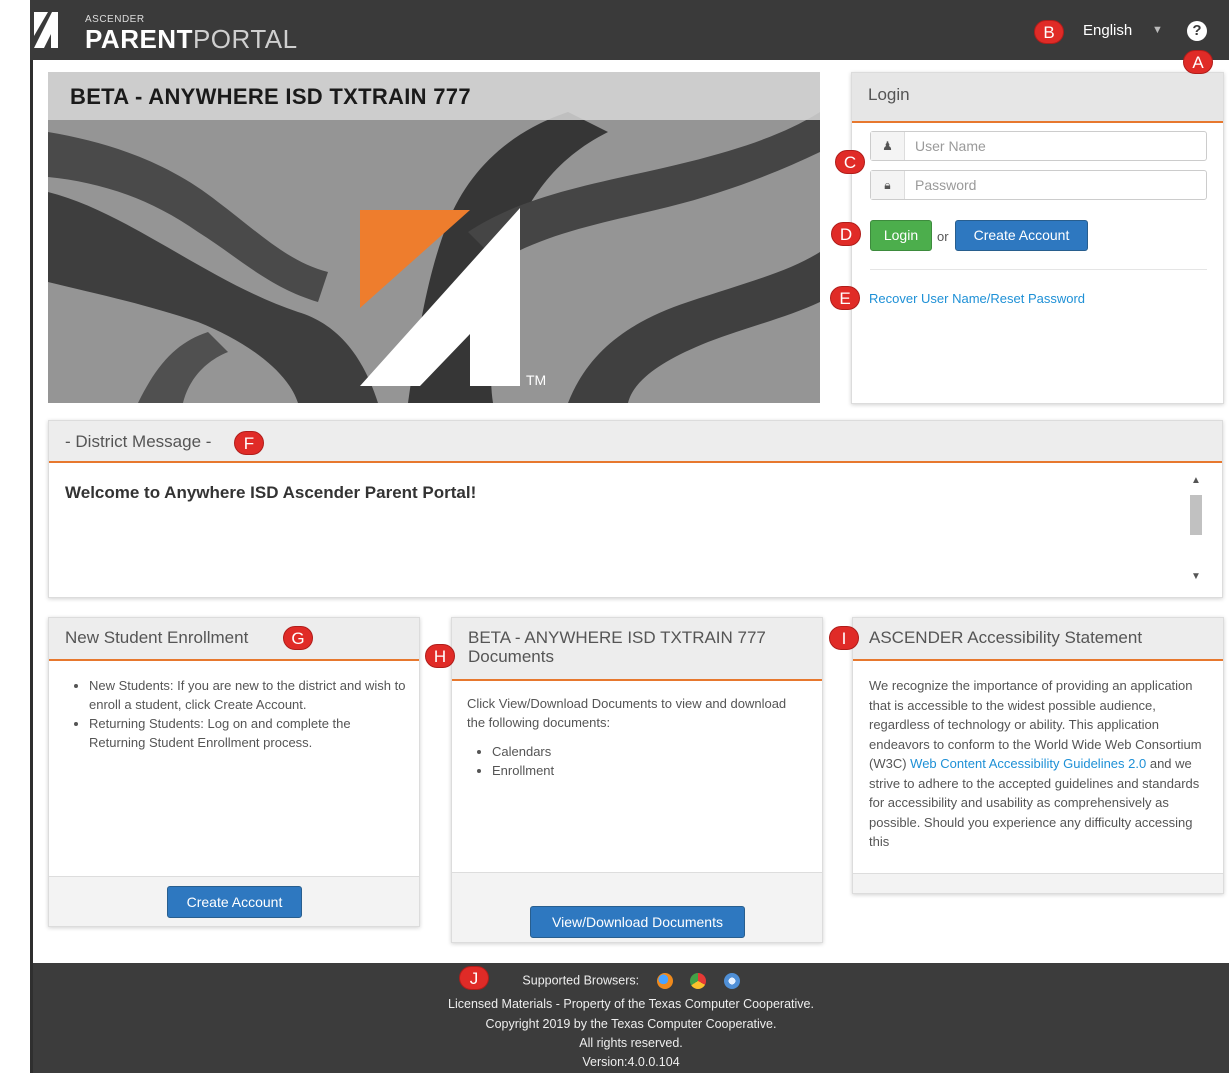 The image size is (1229, 1073). What do you see at coordinates (617, 637) in the screenshot?
I see `documents-heading-line1: BETA - ANYWHERE ISD TXTRAIN 777` at bounding box center [617, 637].